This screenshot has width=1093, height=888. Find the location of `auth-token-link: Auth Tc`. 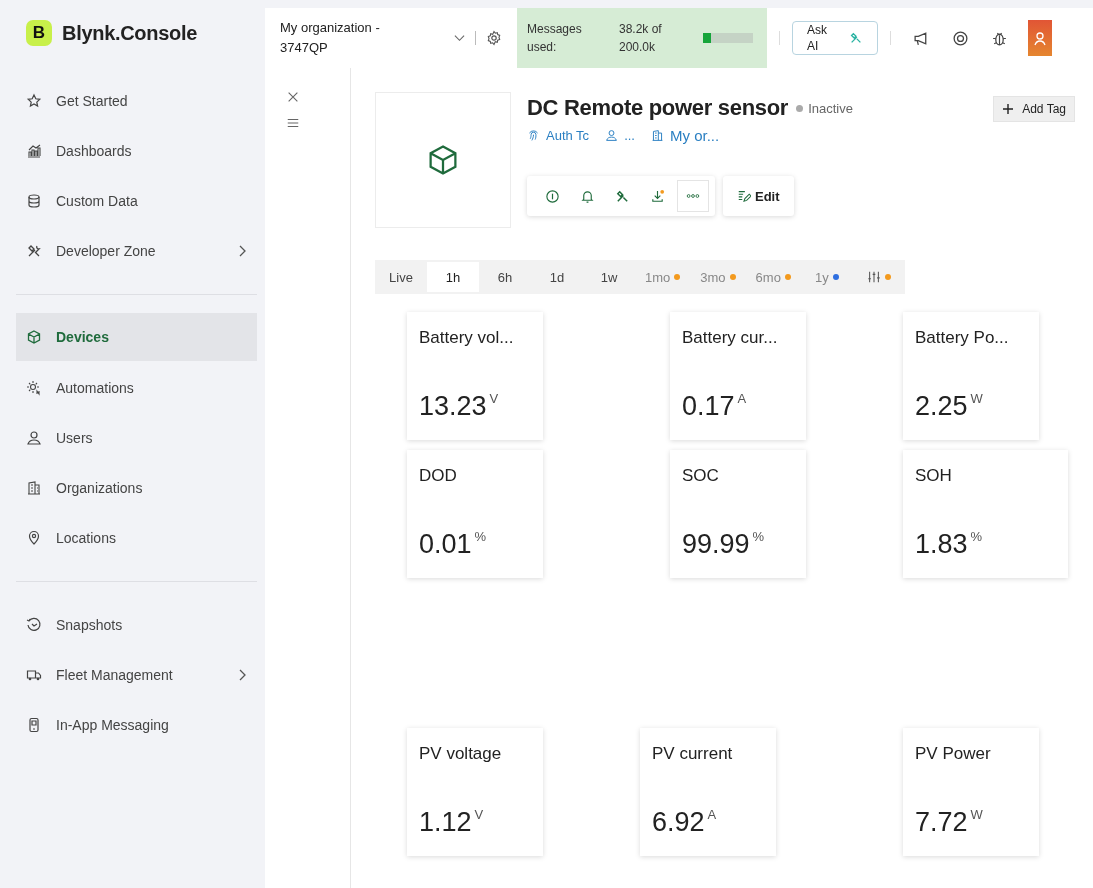

auth-token-link: Auth Tc is located at coordinates (568, 135).